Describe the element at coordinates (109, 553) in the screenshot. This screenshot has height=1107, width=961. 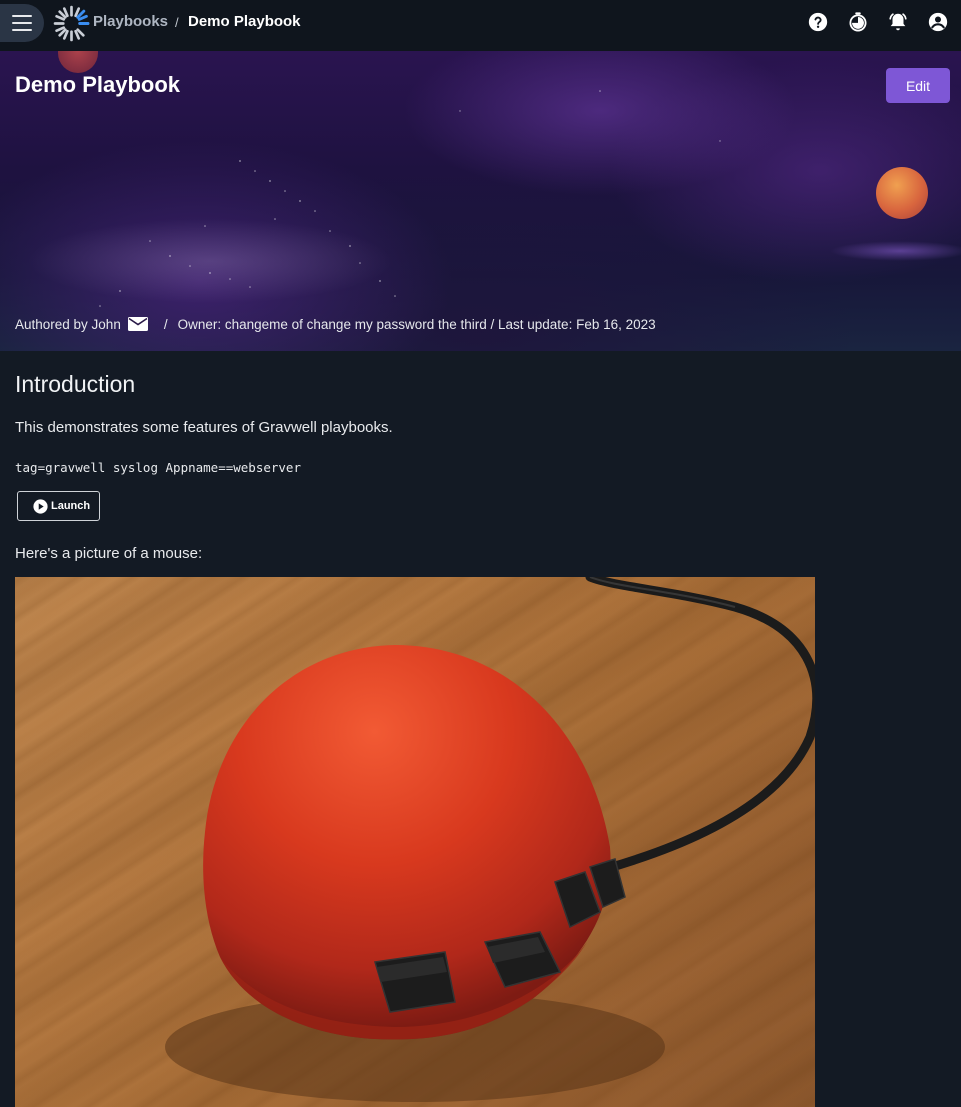
I see `paragraph: Here's a picture of a mouse:` at that location.